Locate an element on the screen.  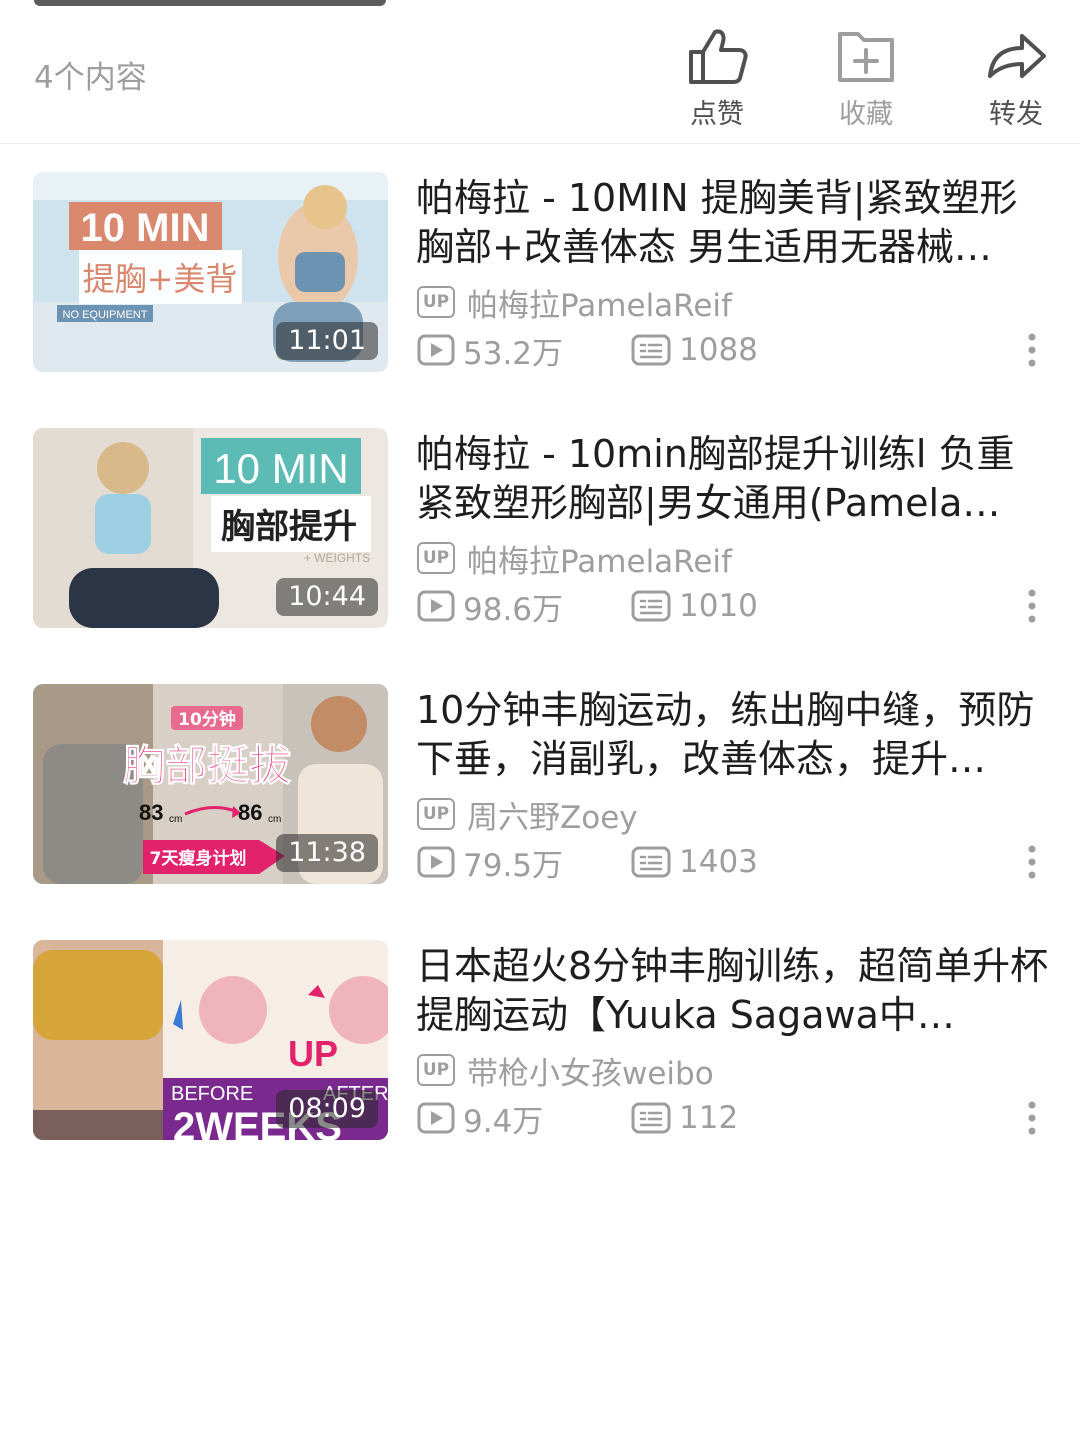
thumb-to: 86 is located at coordinates (250, 812).